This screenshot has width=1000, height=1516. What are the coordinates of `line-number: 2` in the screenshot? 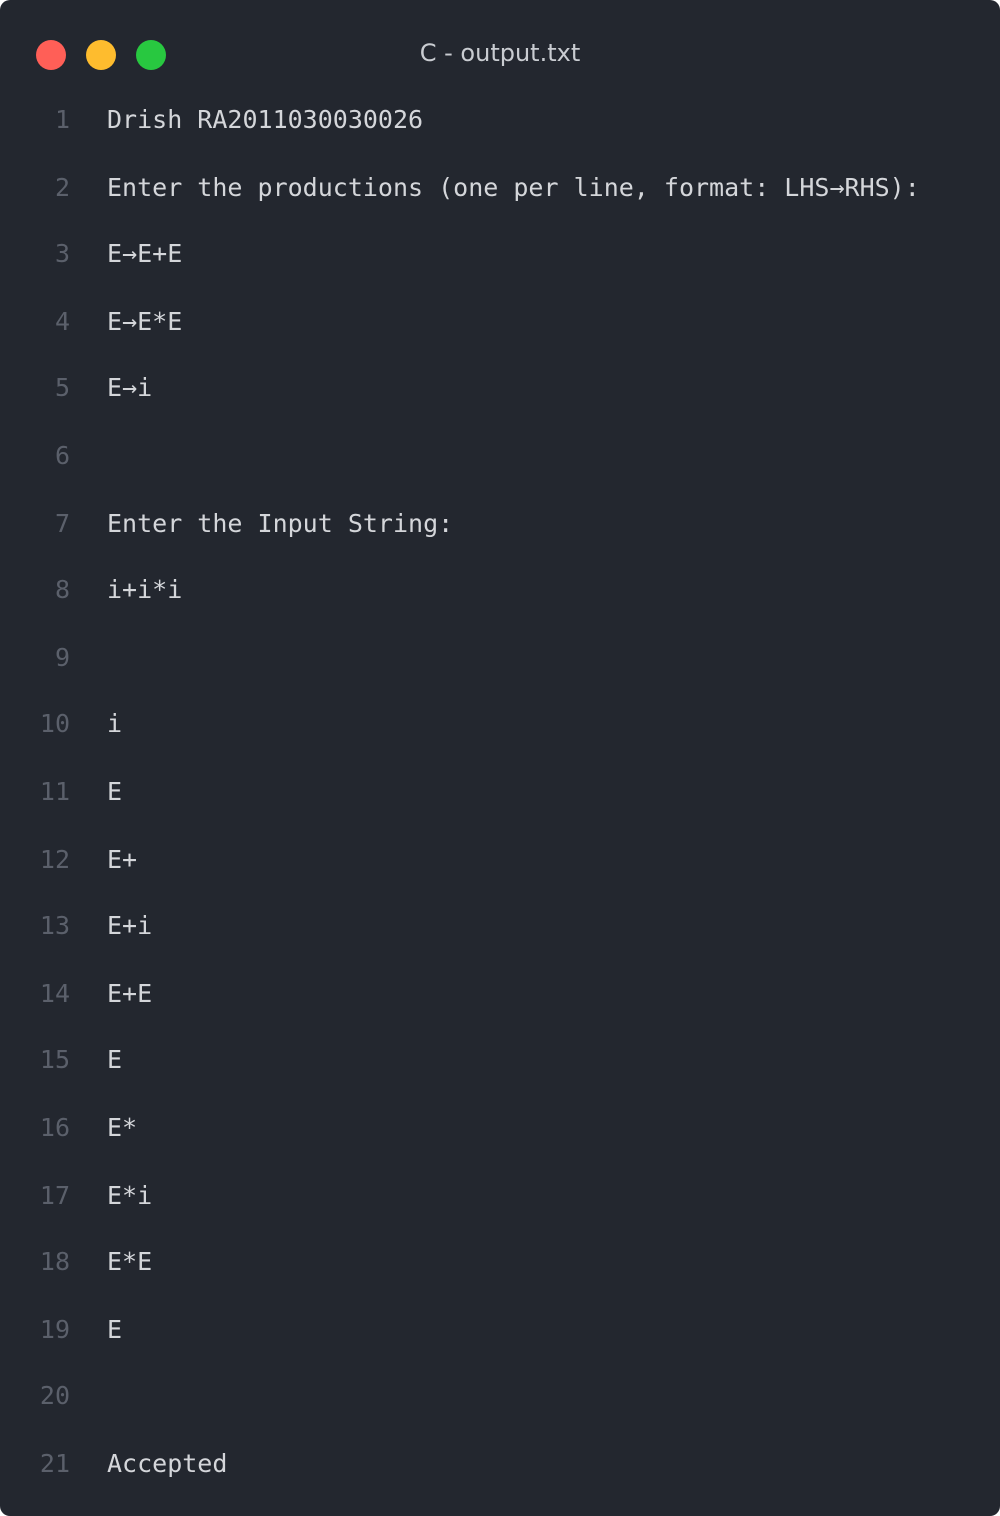 It's located at (62, 187).